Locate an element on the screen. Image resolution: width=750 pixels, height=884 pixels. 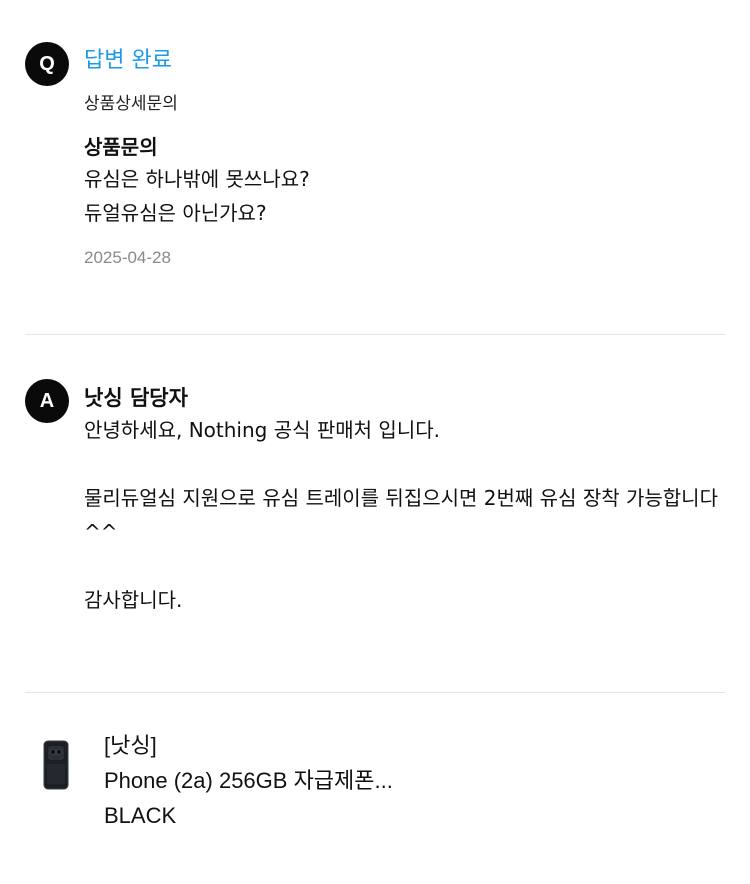
question-body: 유심은 하나밖에 못쓰나요? 듀얼유심은 아닌가요? is located at coordinates (404, 196).